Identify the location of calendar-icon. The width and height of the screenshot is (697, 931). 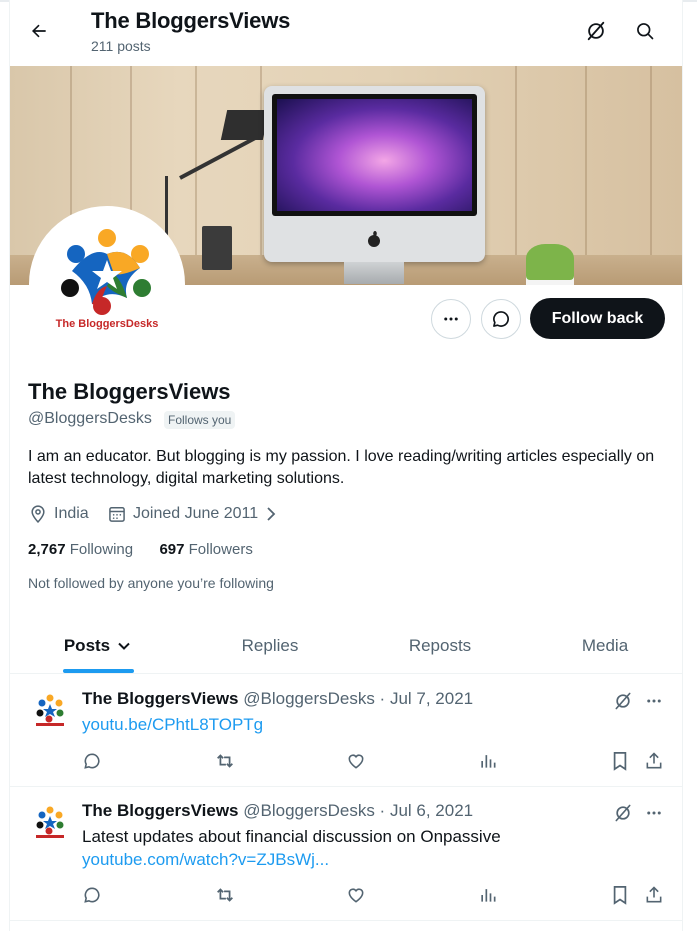
(117, 514).